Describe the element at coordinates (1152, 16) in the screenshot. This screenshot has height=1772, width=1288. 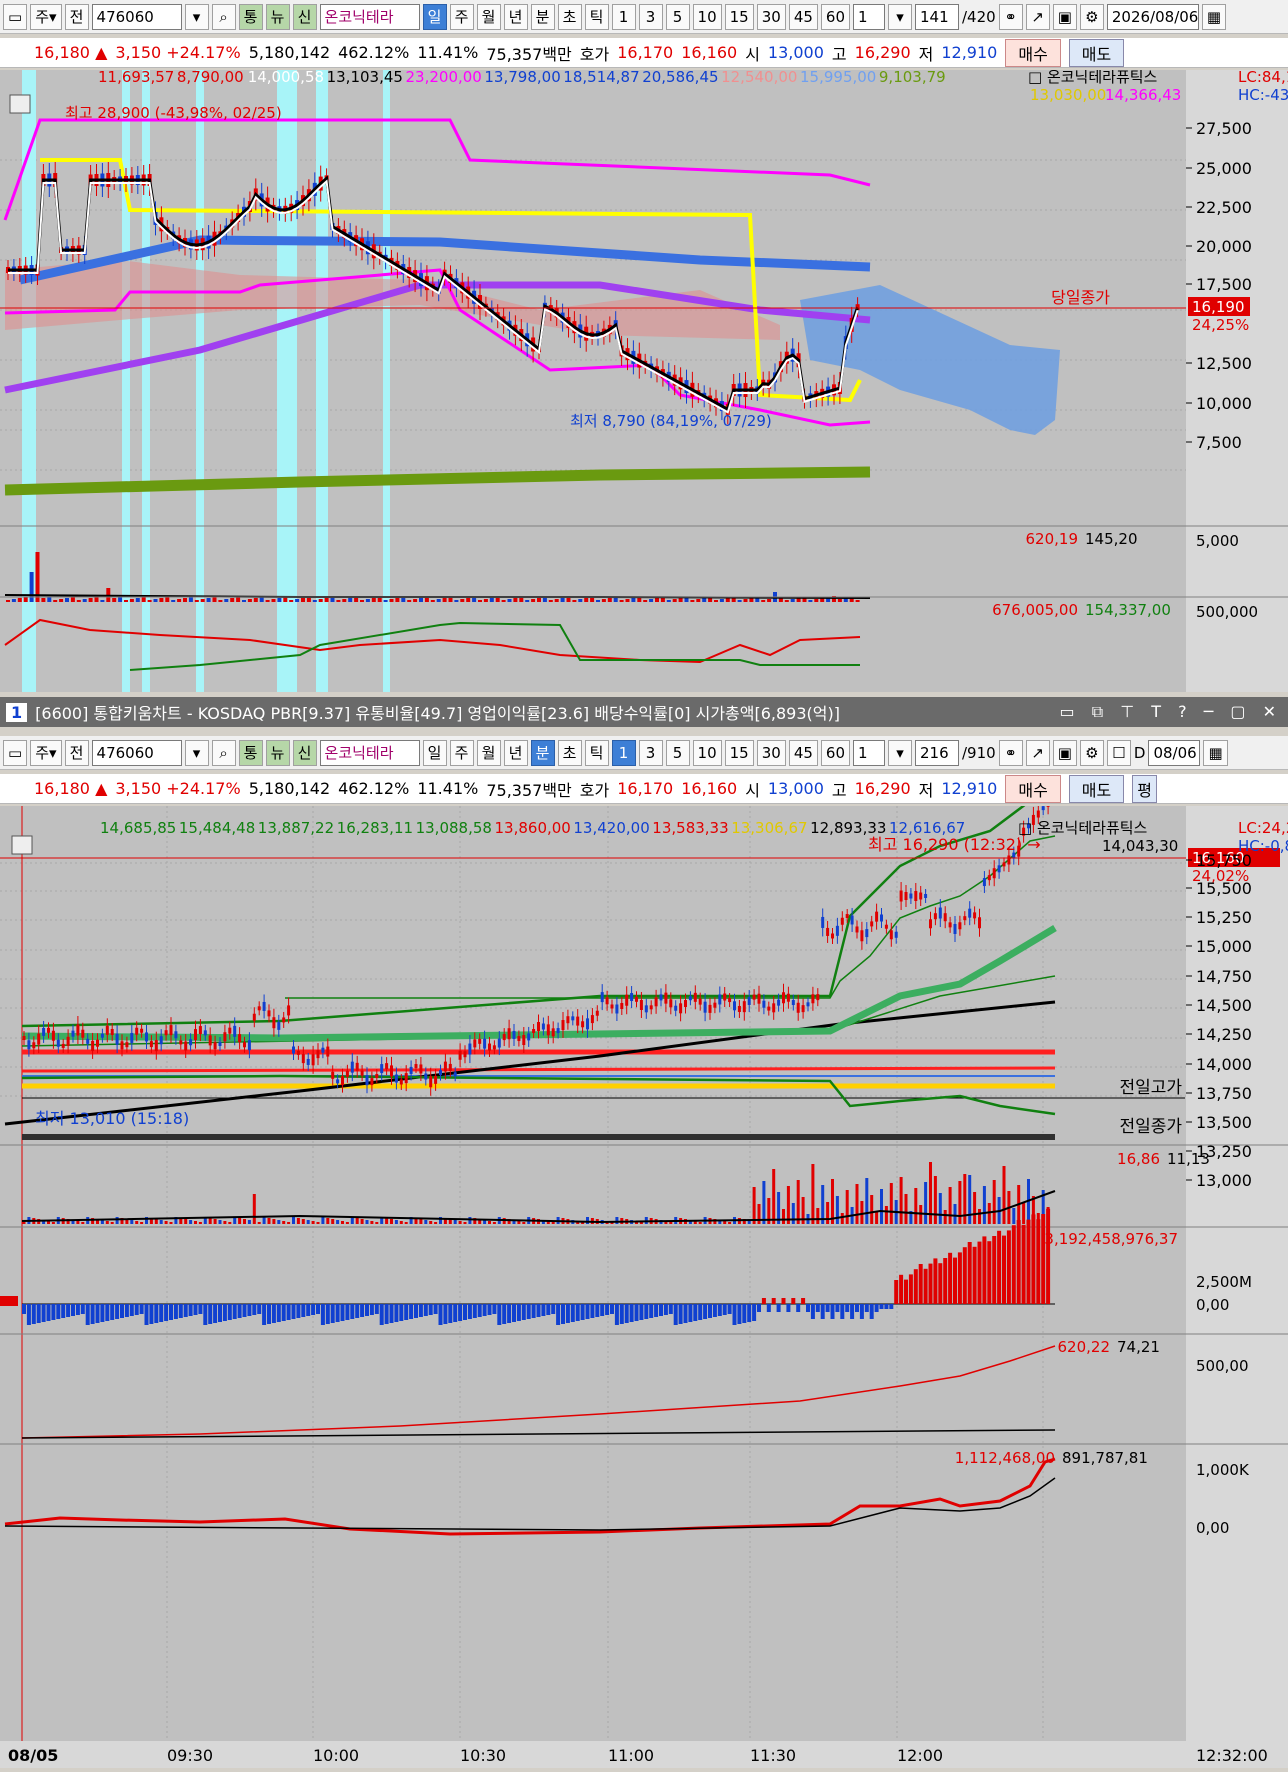
I see `date-input: 2026/08/06` at that location.